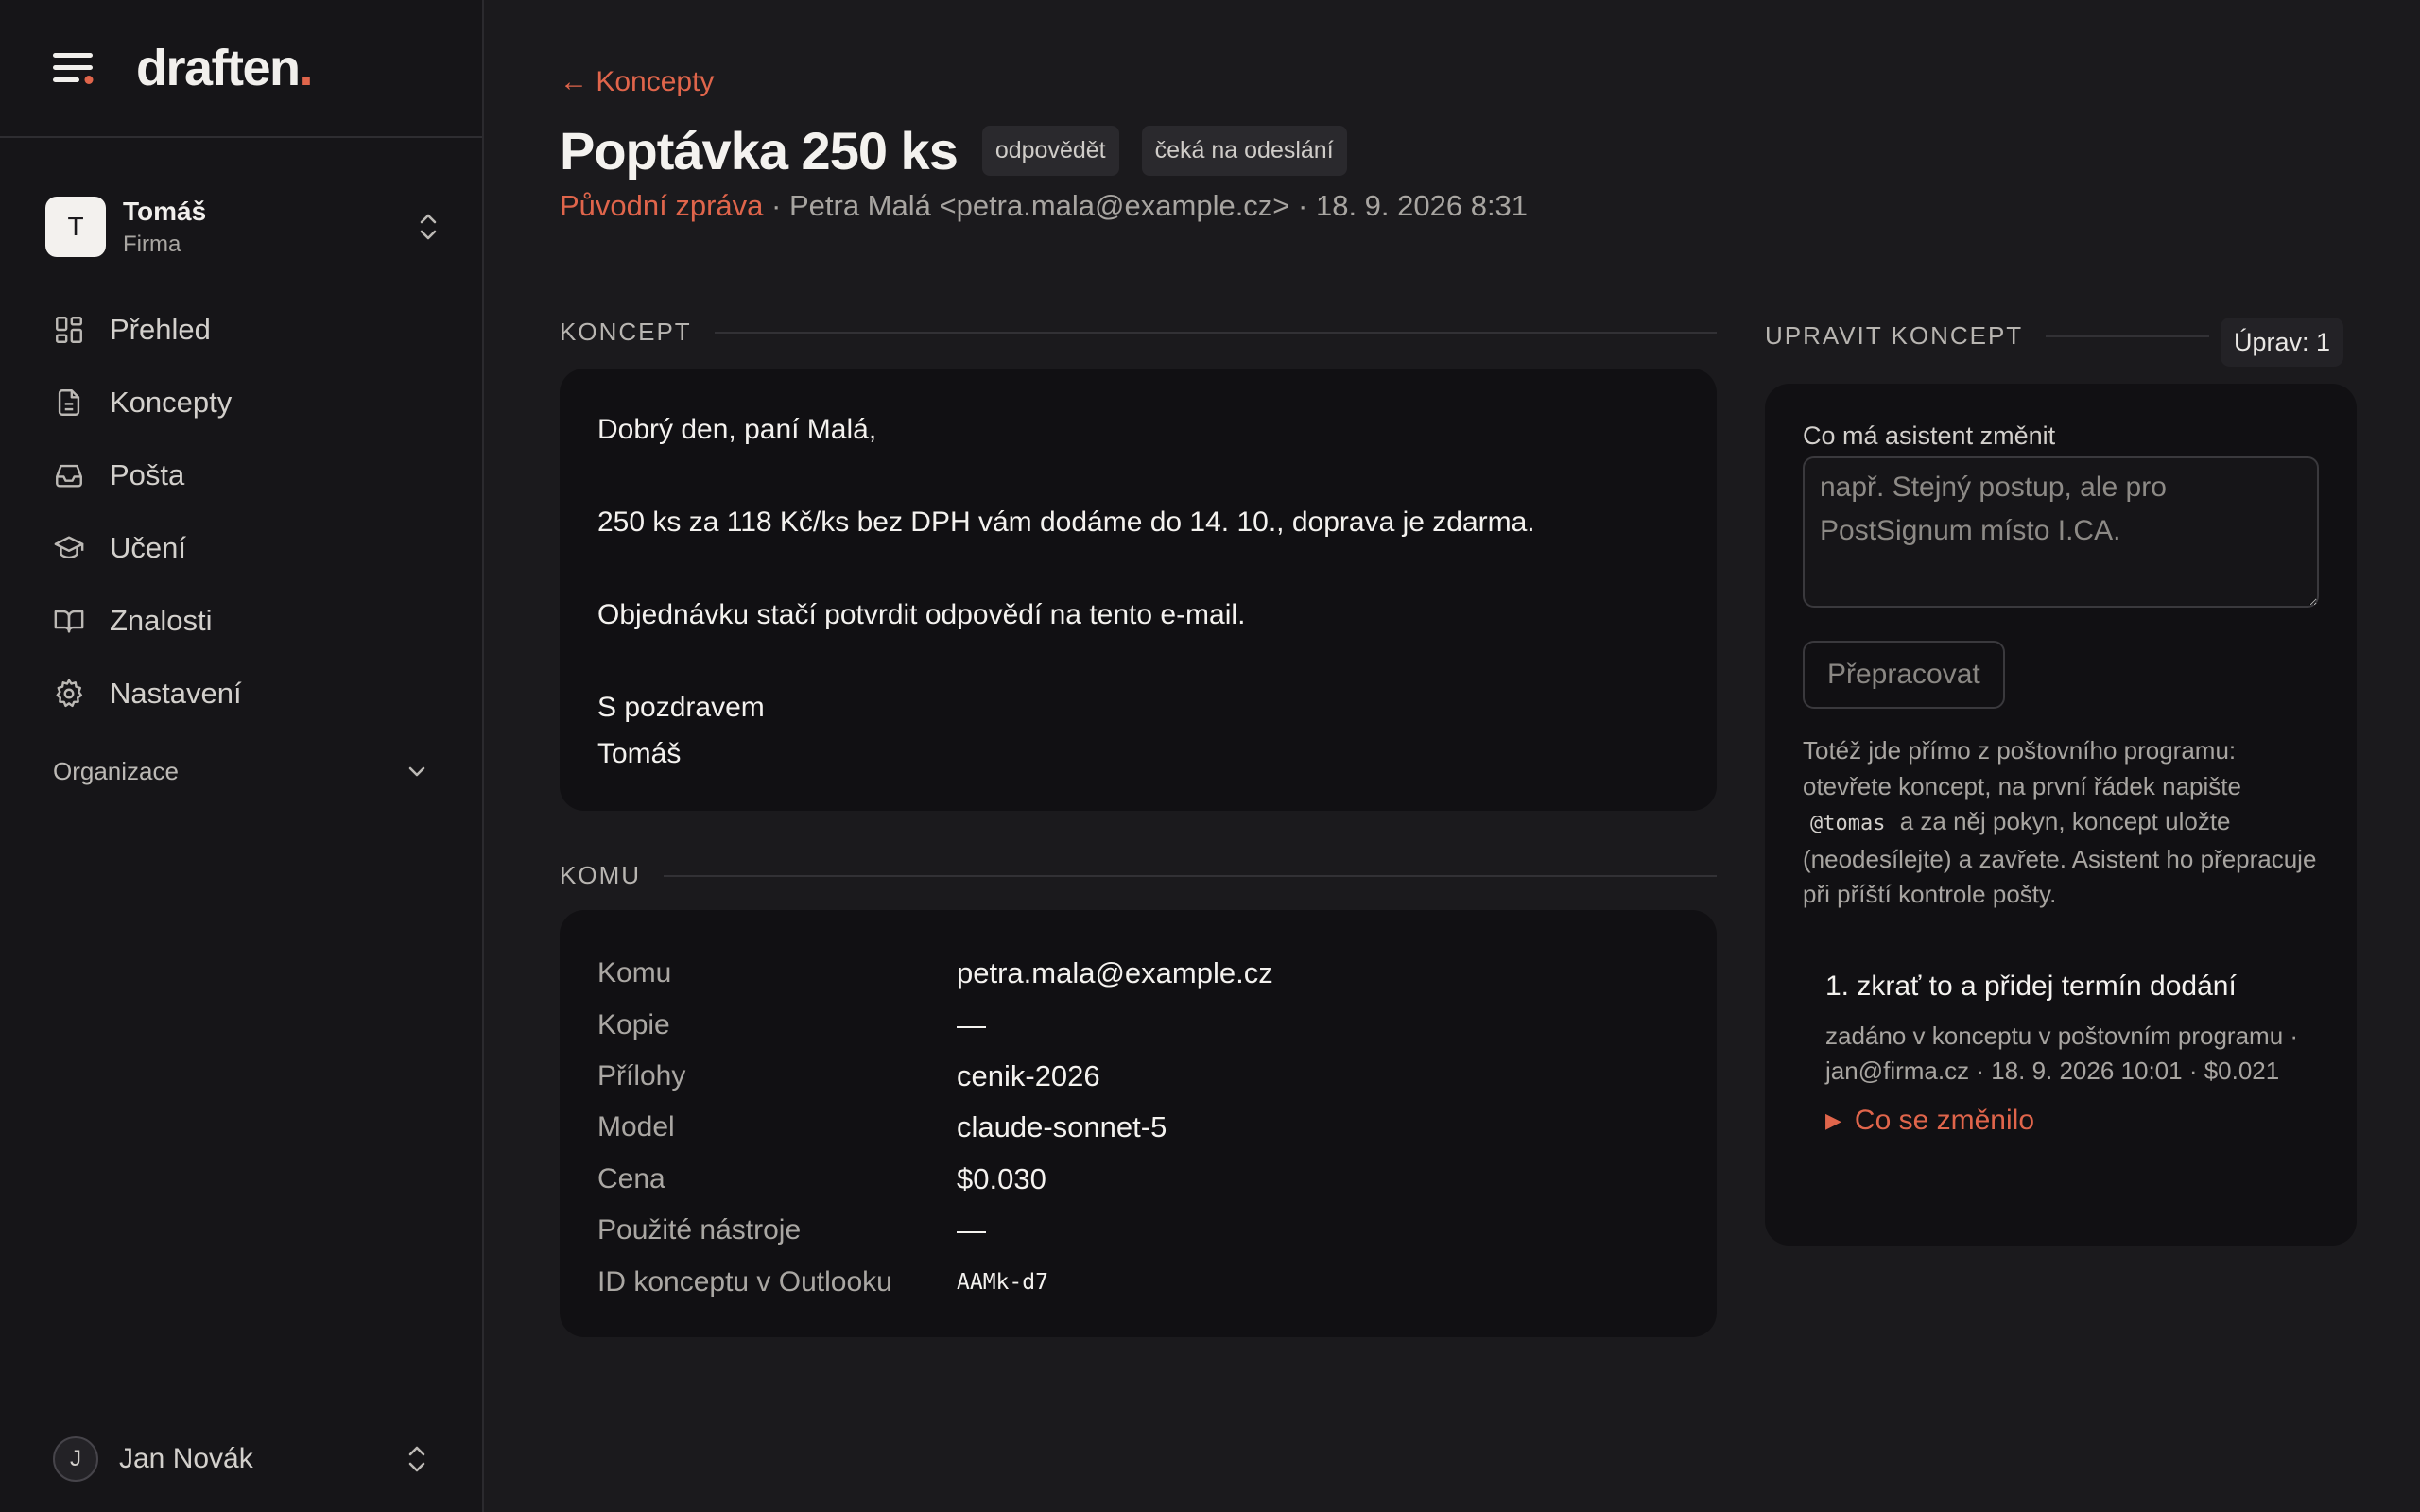  I want to click on detail-value: AAMk-d7, so click(1002, 1282).